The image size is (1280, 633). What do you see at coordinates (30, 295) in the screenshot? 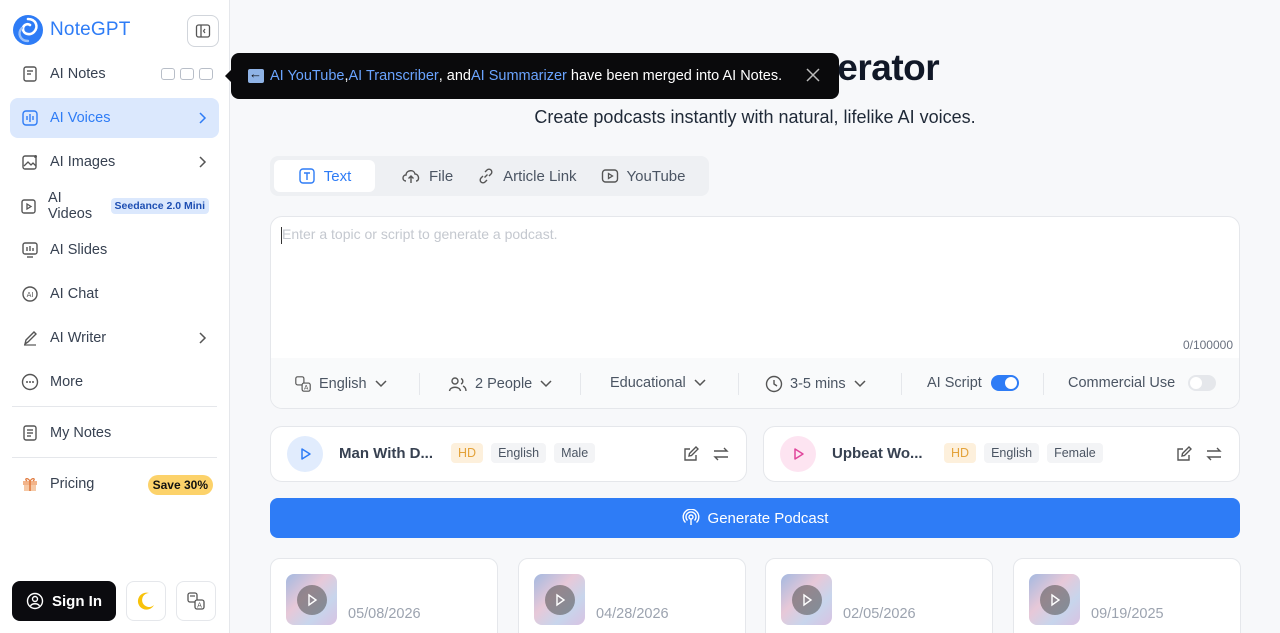
I see `svg-text: AI` at bounding box center [30, 295].